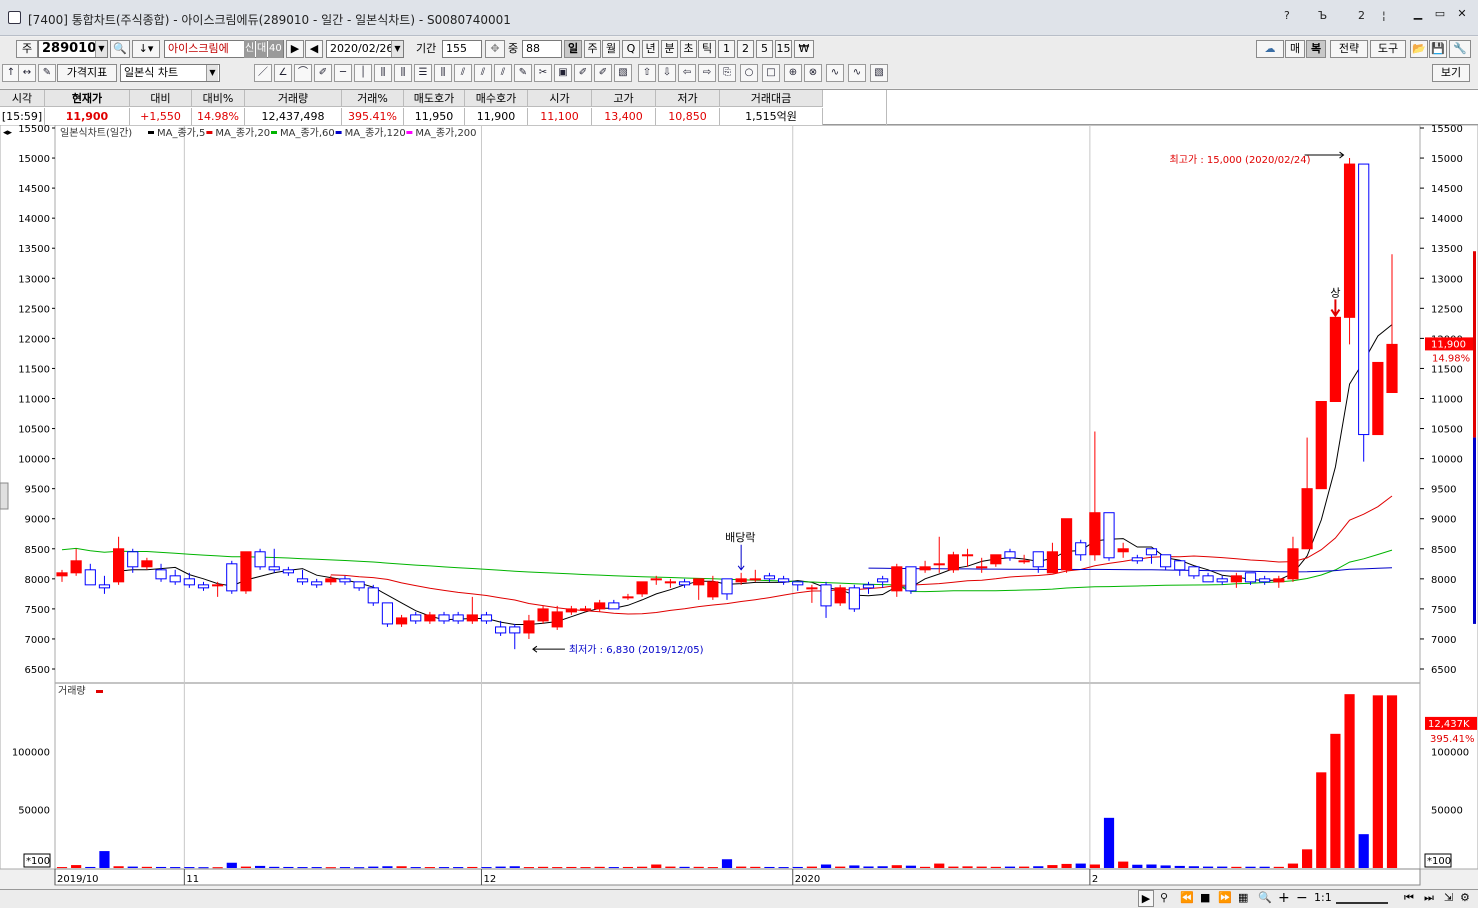  I want to click on draw-tool-20-icon: ⇩, so click(667, 73).